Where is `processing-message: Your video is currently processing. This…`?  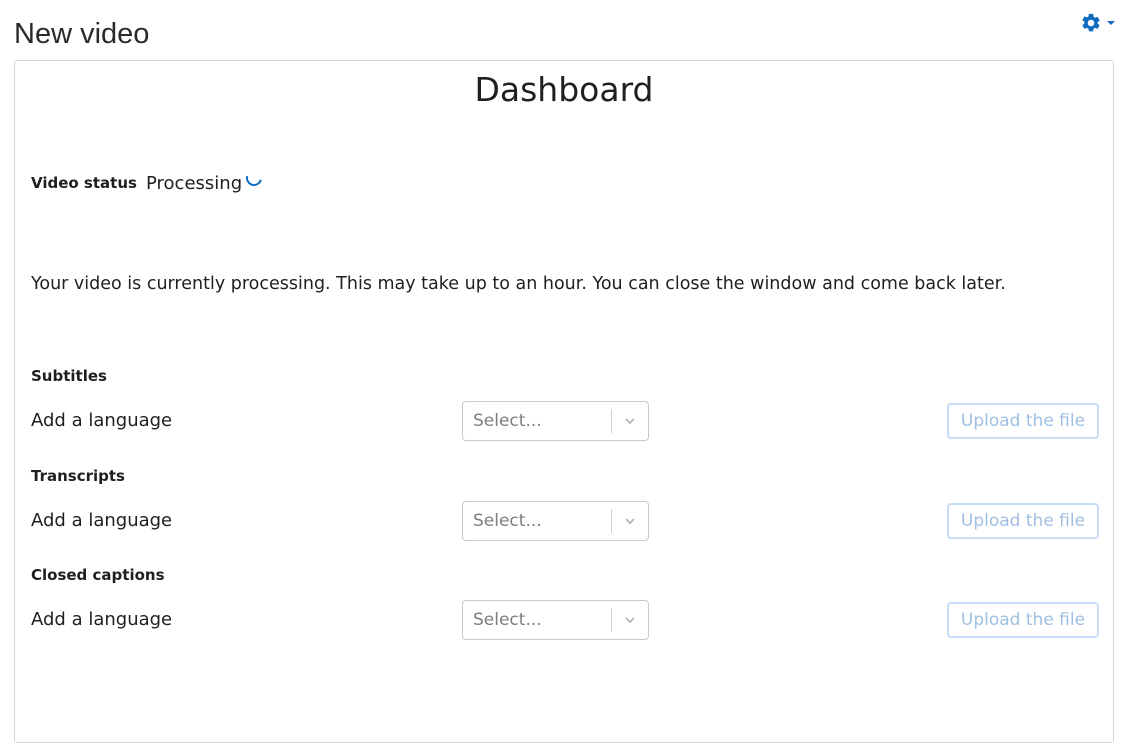
processing-message: Your video is currently processing. This… is located at coordinates (518, 284).